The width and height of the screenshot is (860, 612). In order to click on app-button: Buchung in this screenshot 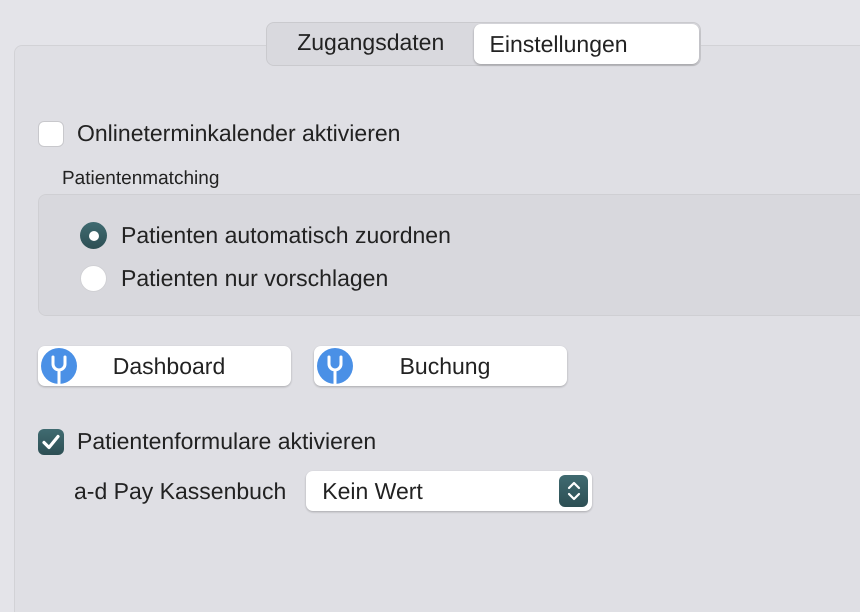, I will do `click(440, 366)`.